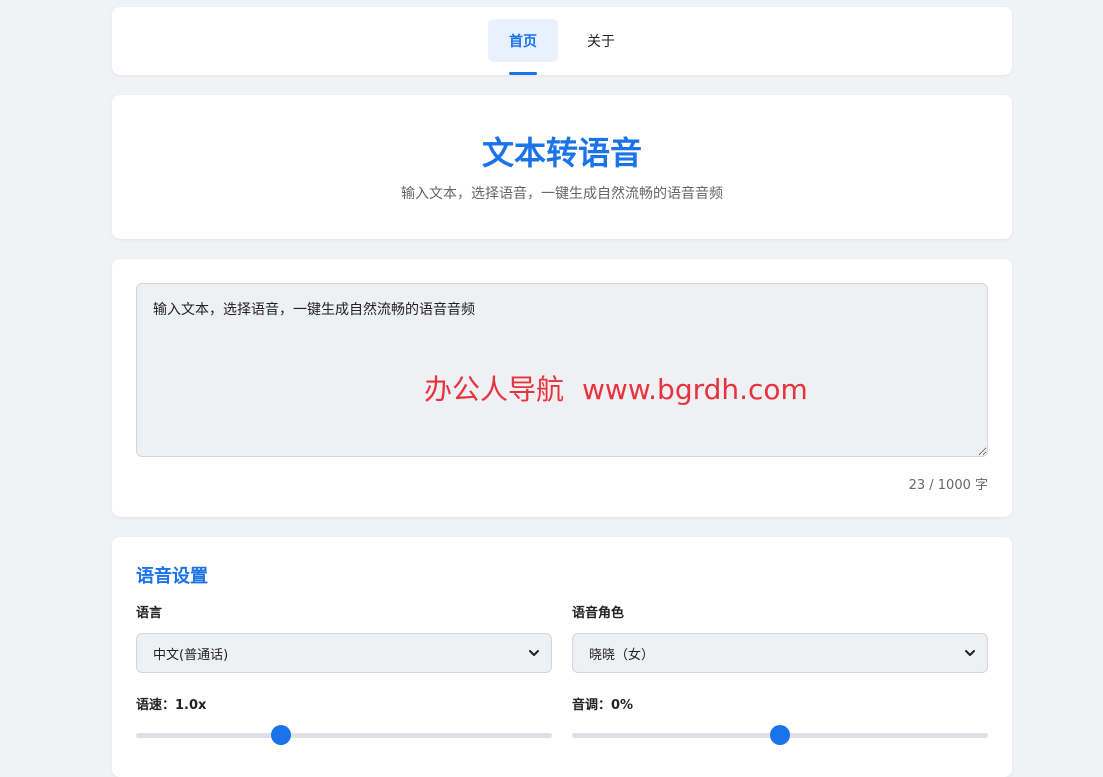 This screenshot has height=777, width=1103. I want to click on voice-select: 晓晓（女）, so click(780, 653).